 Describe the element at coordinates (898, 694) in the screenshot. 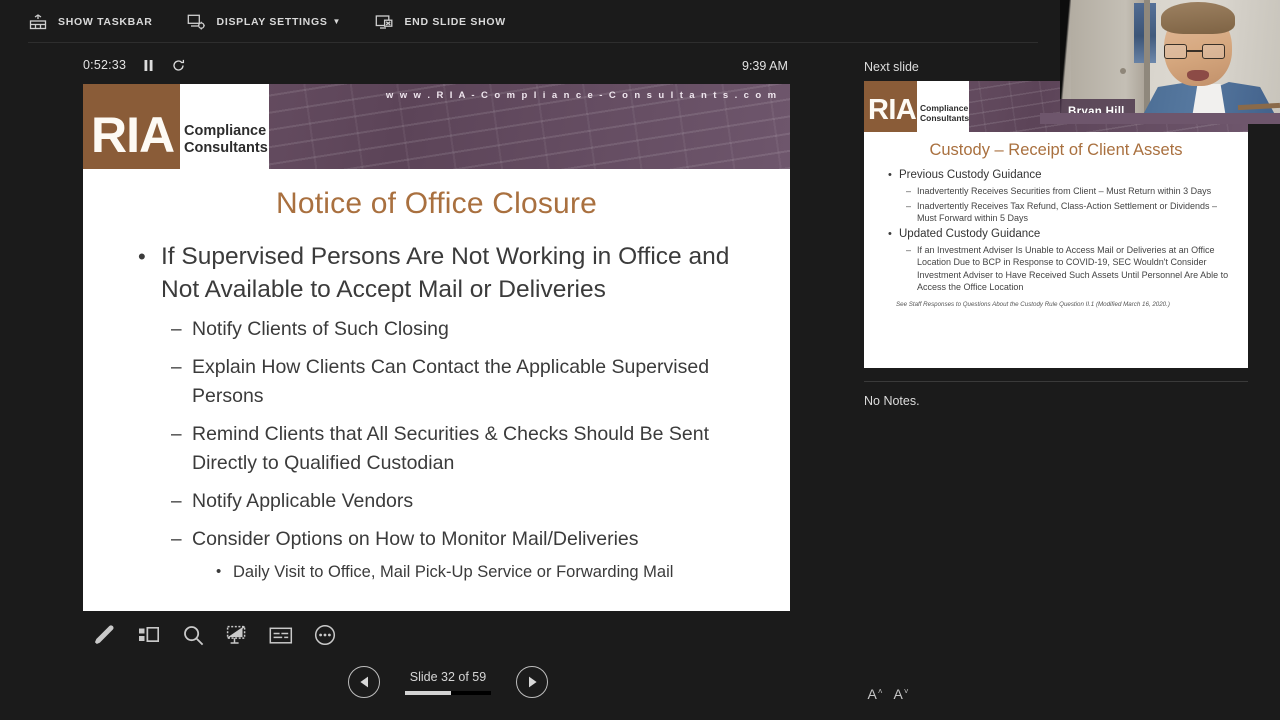

I see `decrease-font-letter: A` at that location.